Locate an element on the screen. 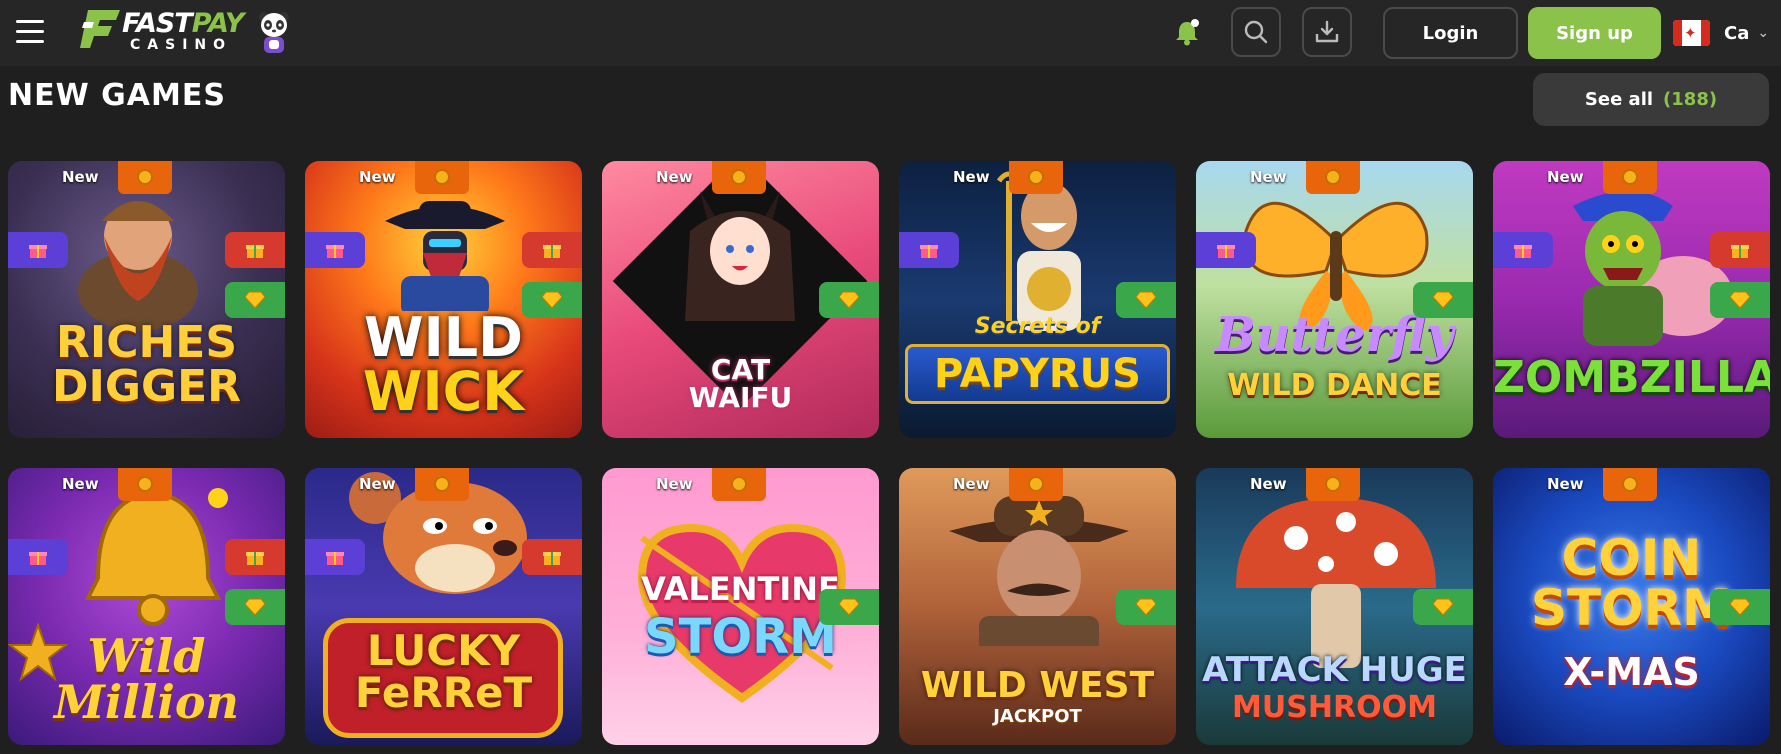 This screenshot has width=1781, height=754. game-card-secrets-of-papyrus: Secrets of PAPYRUS New is located at coordinates (1037, 299).